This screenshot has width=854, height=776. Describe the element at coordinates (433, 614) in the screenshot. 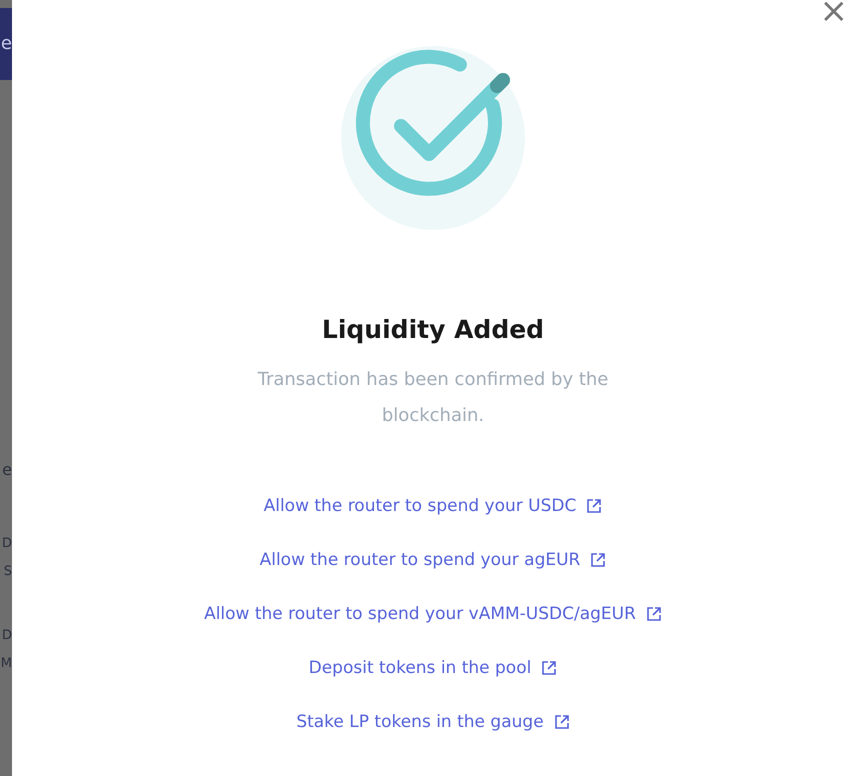

I see `transaction-link: Allow the router to spend your vAMM-USDC/agEUR` at that location.